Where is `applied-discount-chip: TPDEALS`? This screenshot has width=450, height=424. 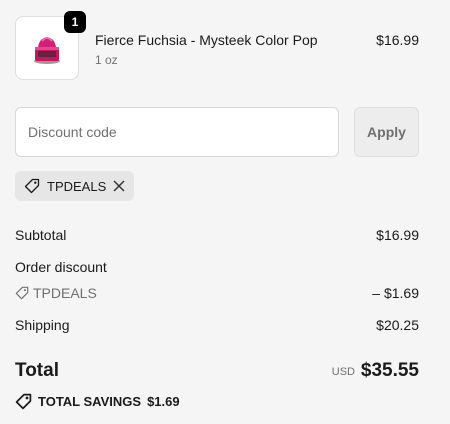 applied-discount-chip: TPDEALS is located at coordinates (74, 186).